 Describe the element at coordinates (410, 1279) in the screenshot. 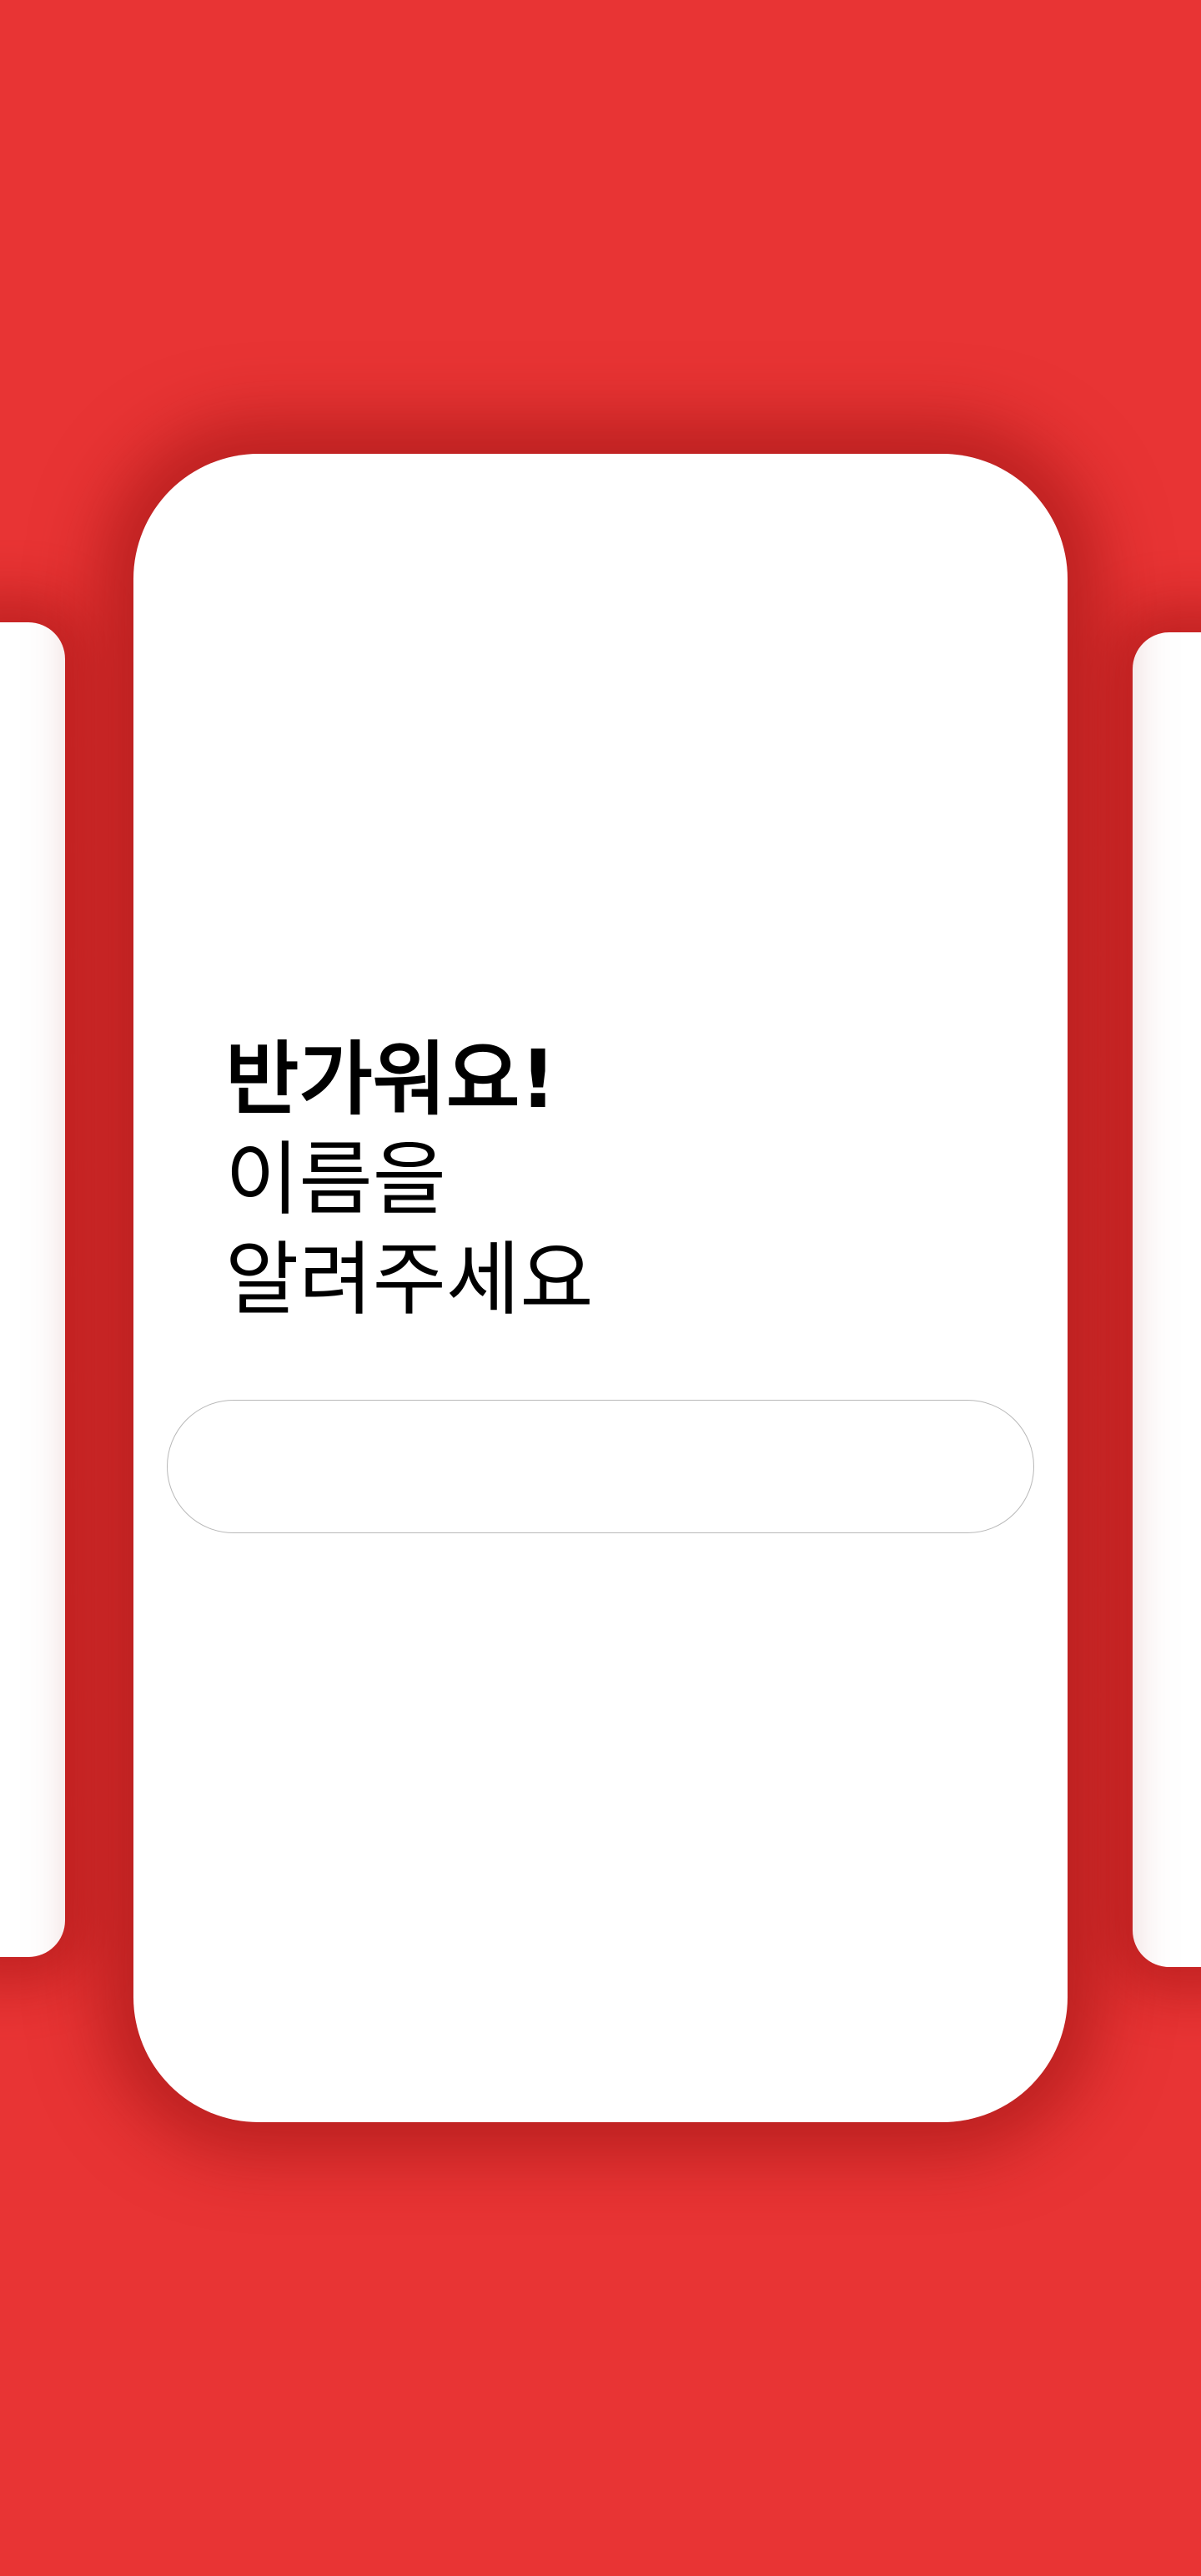

I see `greeting-line-tell-me: 알려주세요` at that location.